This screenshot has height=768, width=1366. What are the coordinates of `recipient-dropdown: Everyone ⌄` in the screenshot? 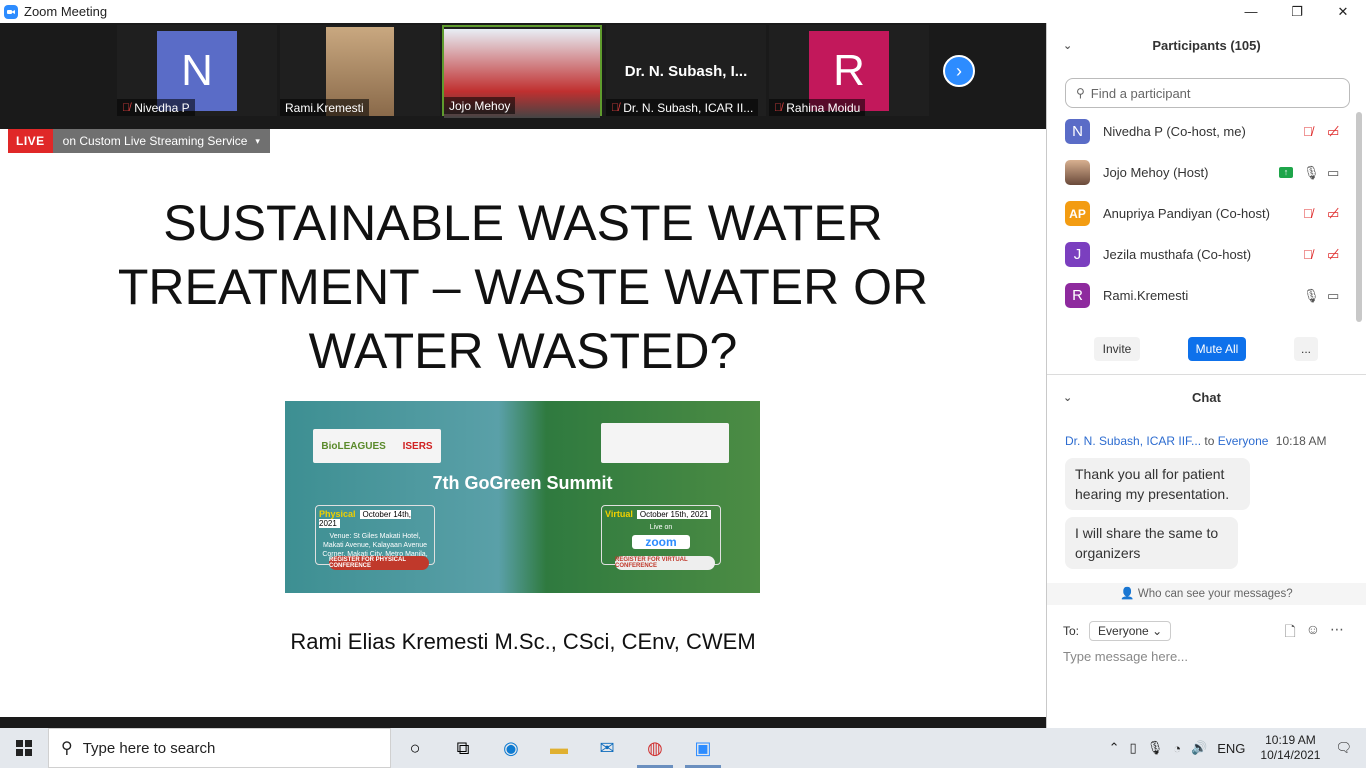 It's located at (1130, 631).